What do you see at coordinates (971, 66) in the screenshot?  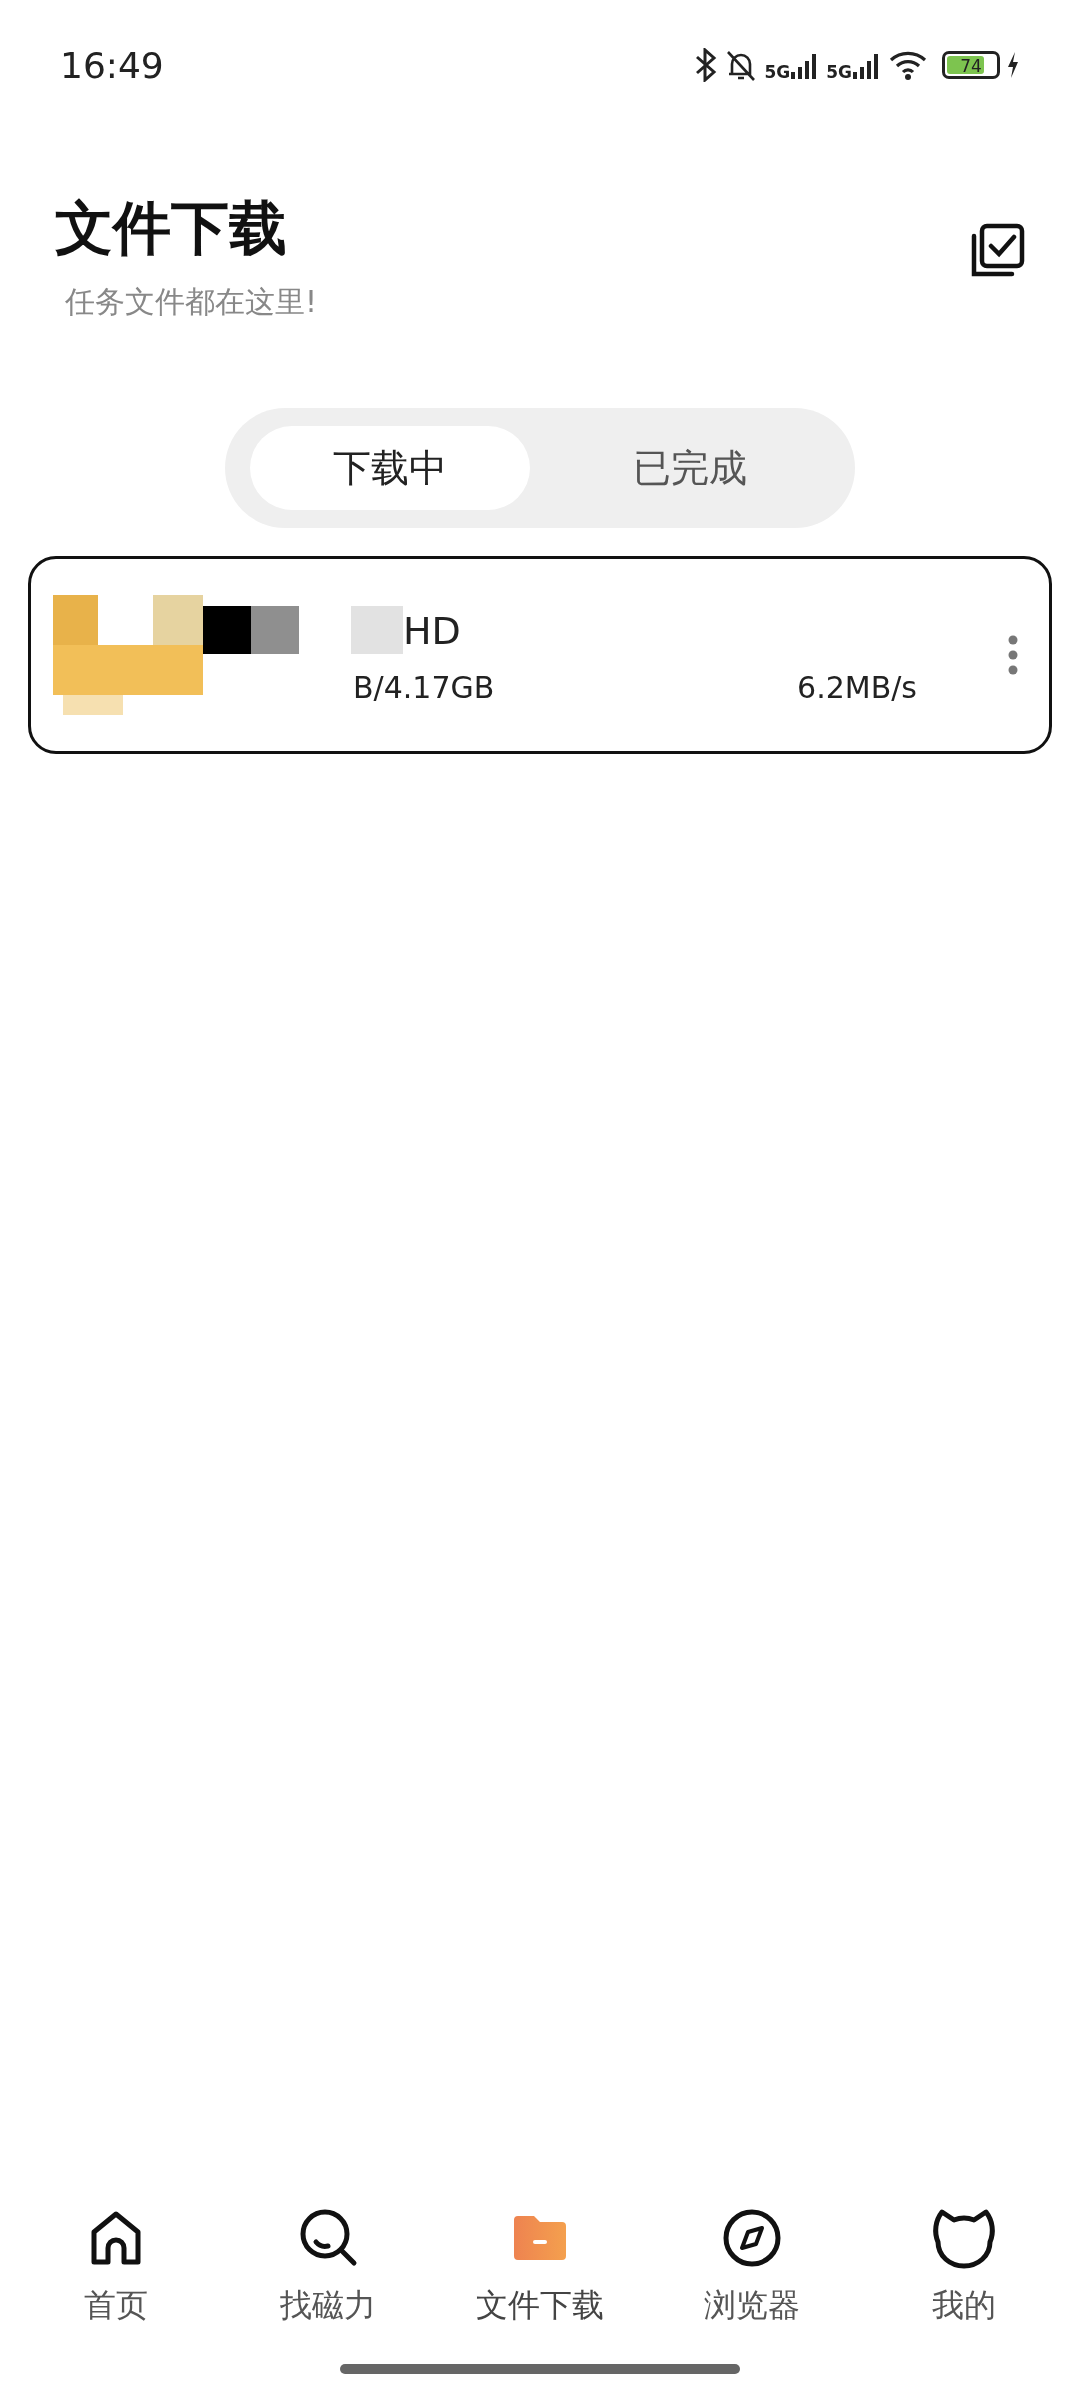 I see `battery-level: 74` at bounding box center [971, 66].